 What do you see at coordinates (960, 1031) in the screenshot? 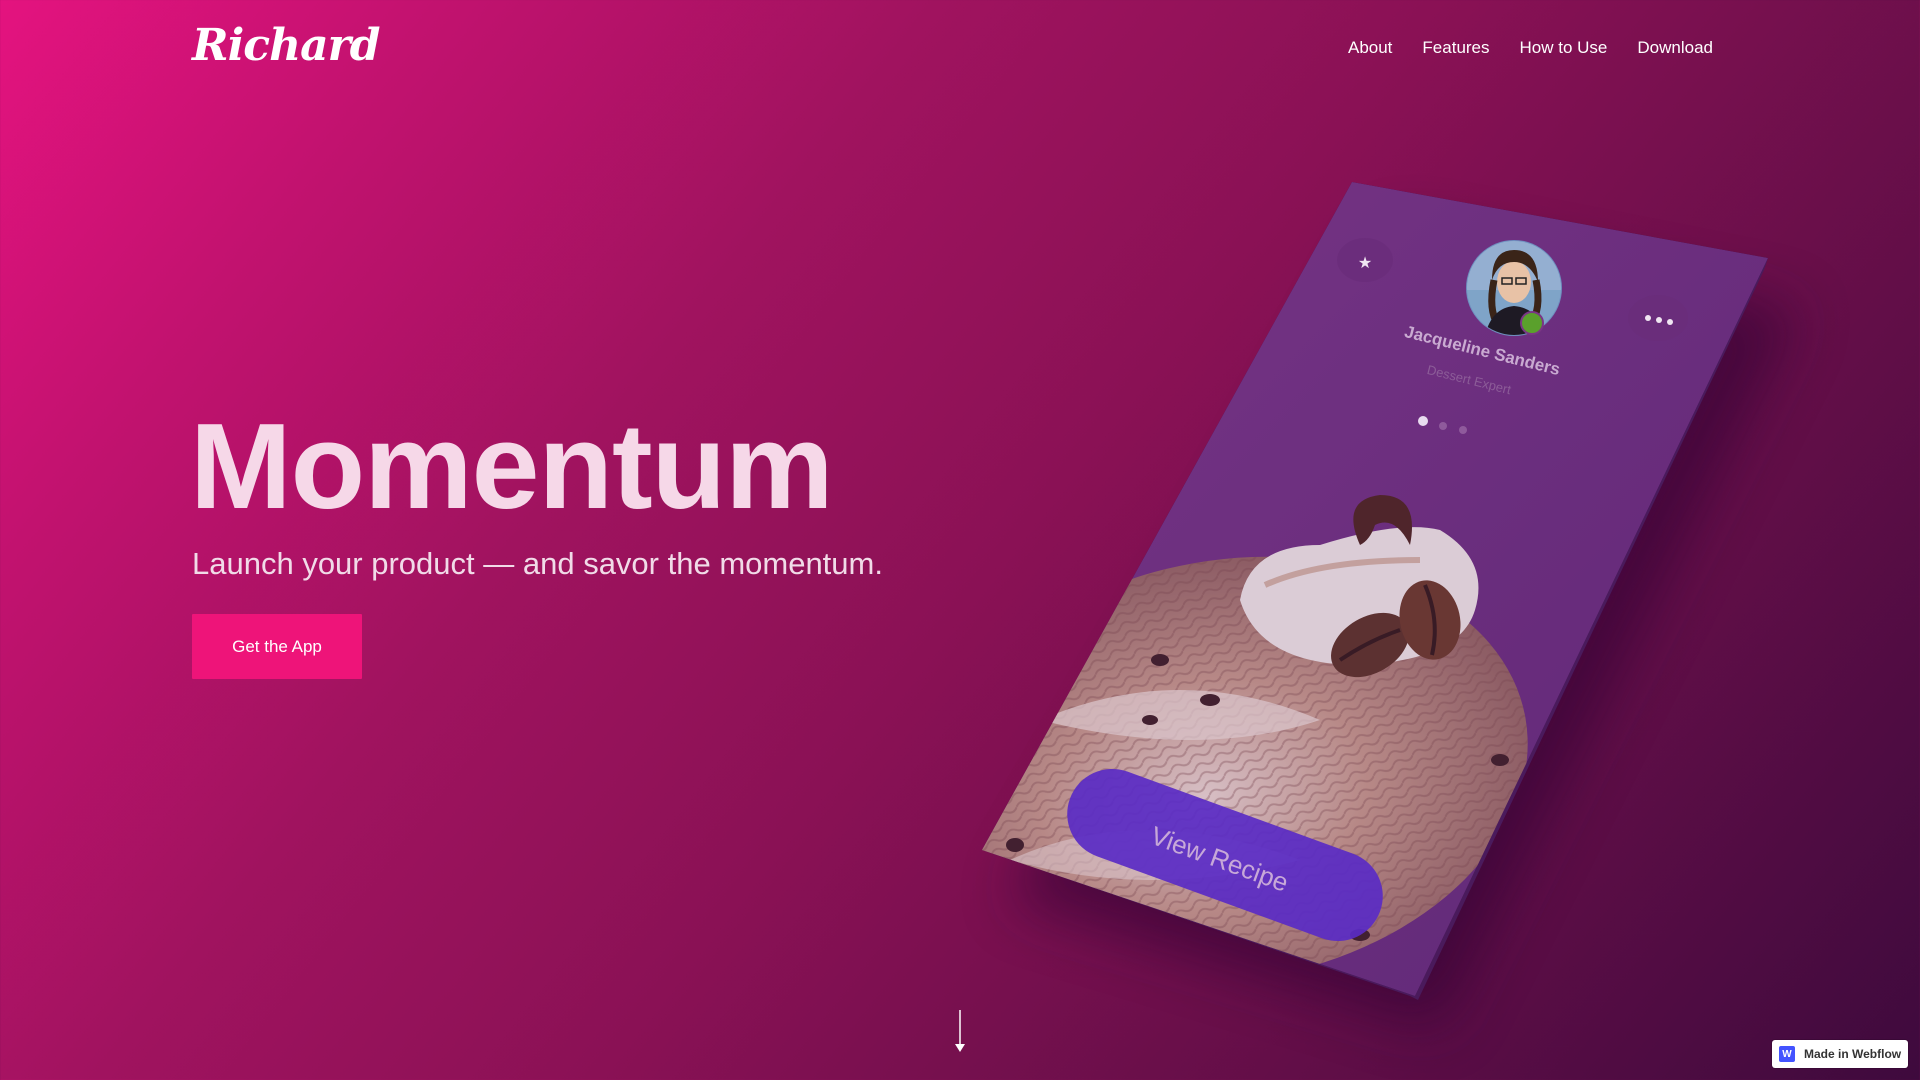
I see `arrow-down-icon` at bounding box center [960, 1031].